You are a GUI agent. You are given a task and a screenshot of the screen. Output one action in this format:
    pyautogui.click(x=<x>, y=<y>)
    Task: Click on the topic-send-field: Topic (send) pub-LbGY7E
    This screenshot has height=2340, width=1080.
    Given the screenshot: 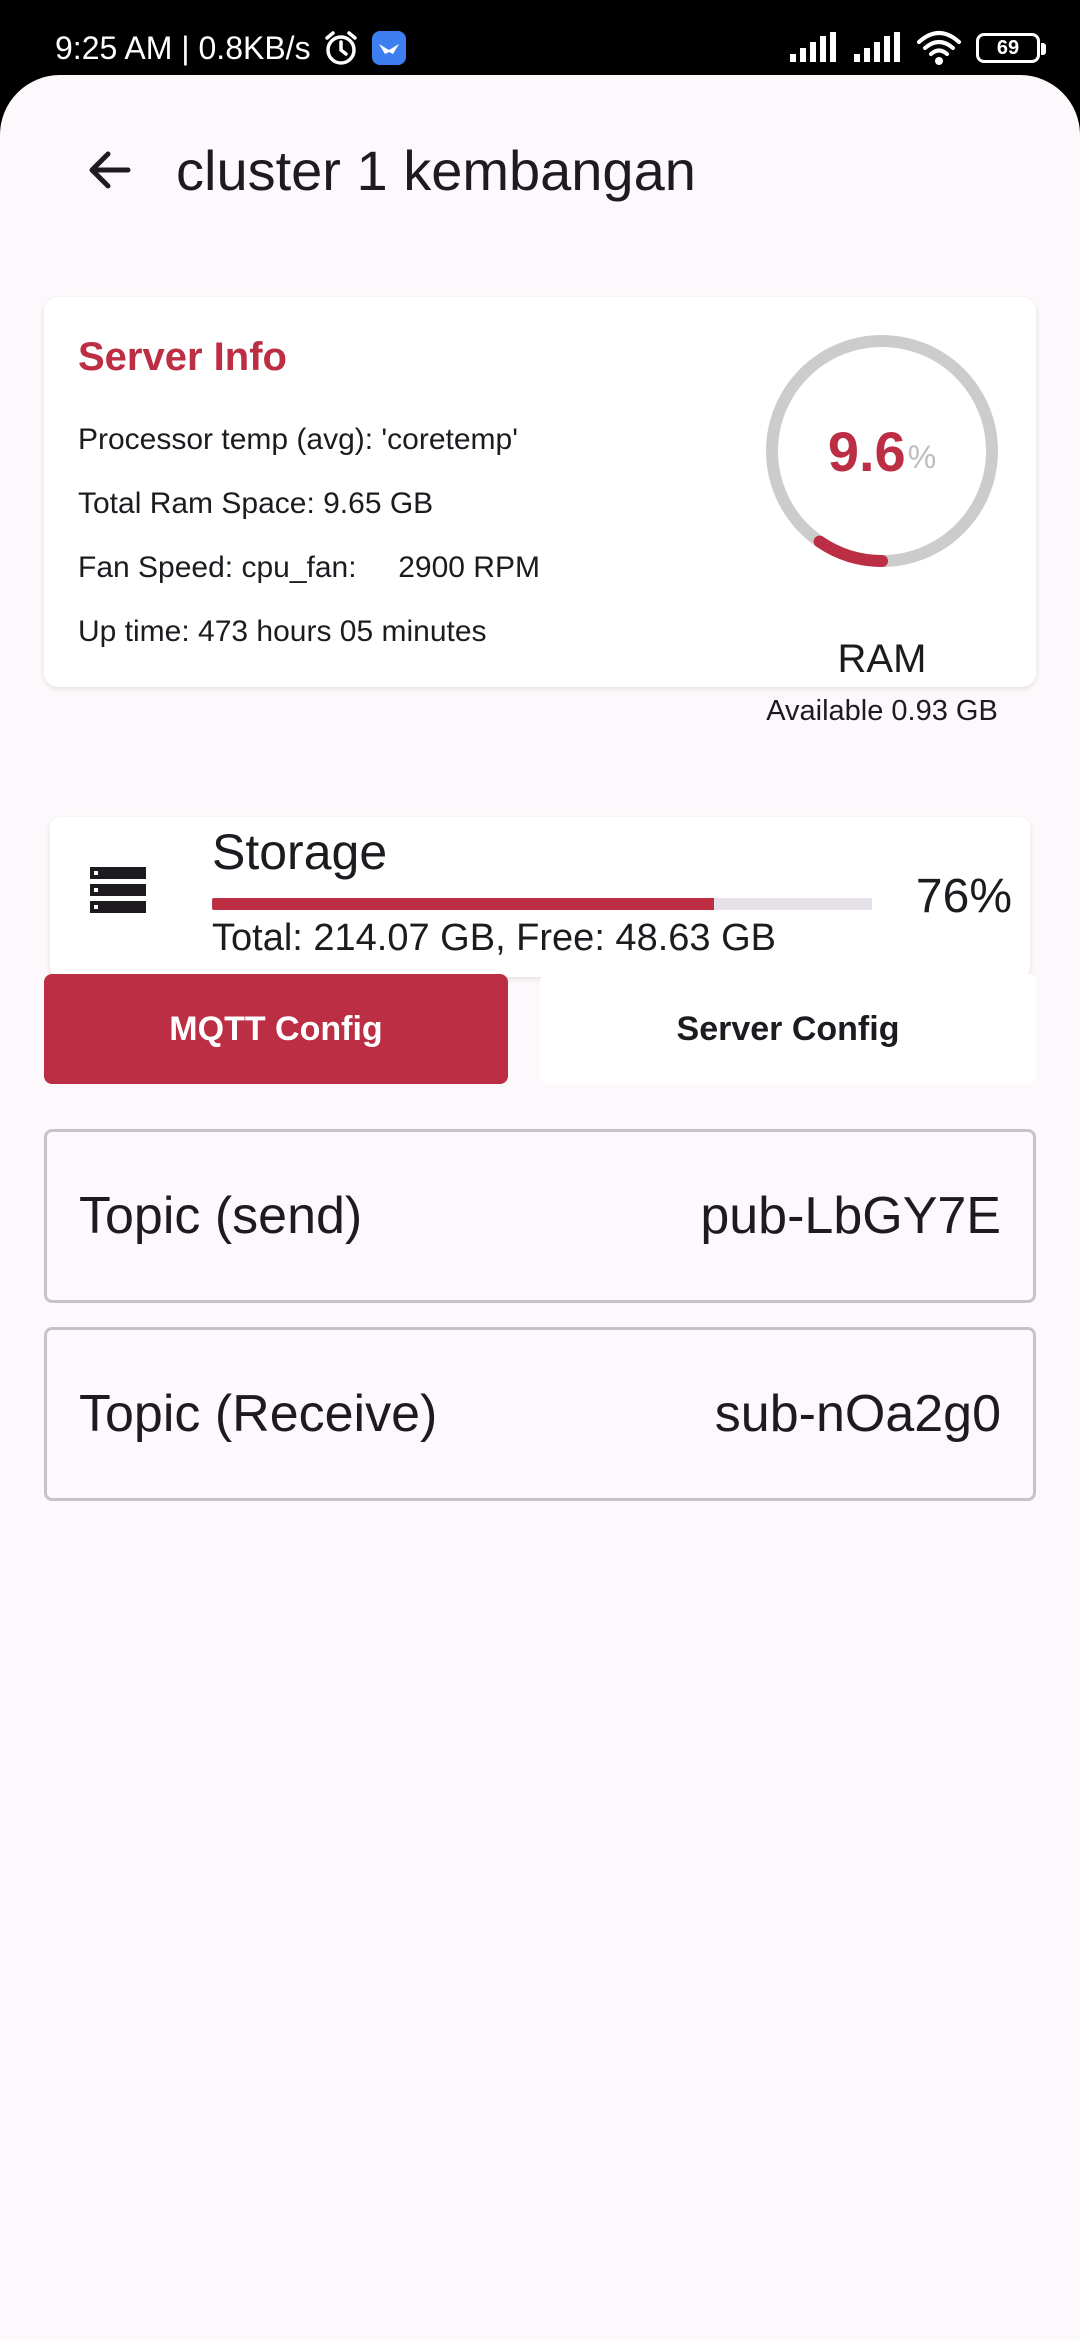 What is the action you would take?
    pyautogui.click(x=540, y=1216)
    